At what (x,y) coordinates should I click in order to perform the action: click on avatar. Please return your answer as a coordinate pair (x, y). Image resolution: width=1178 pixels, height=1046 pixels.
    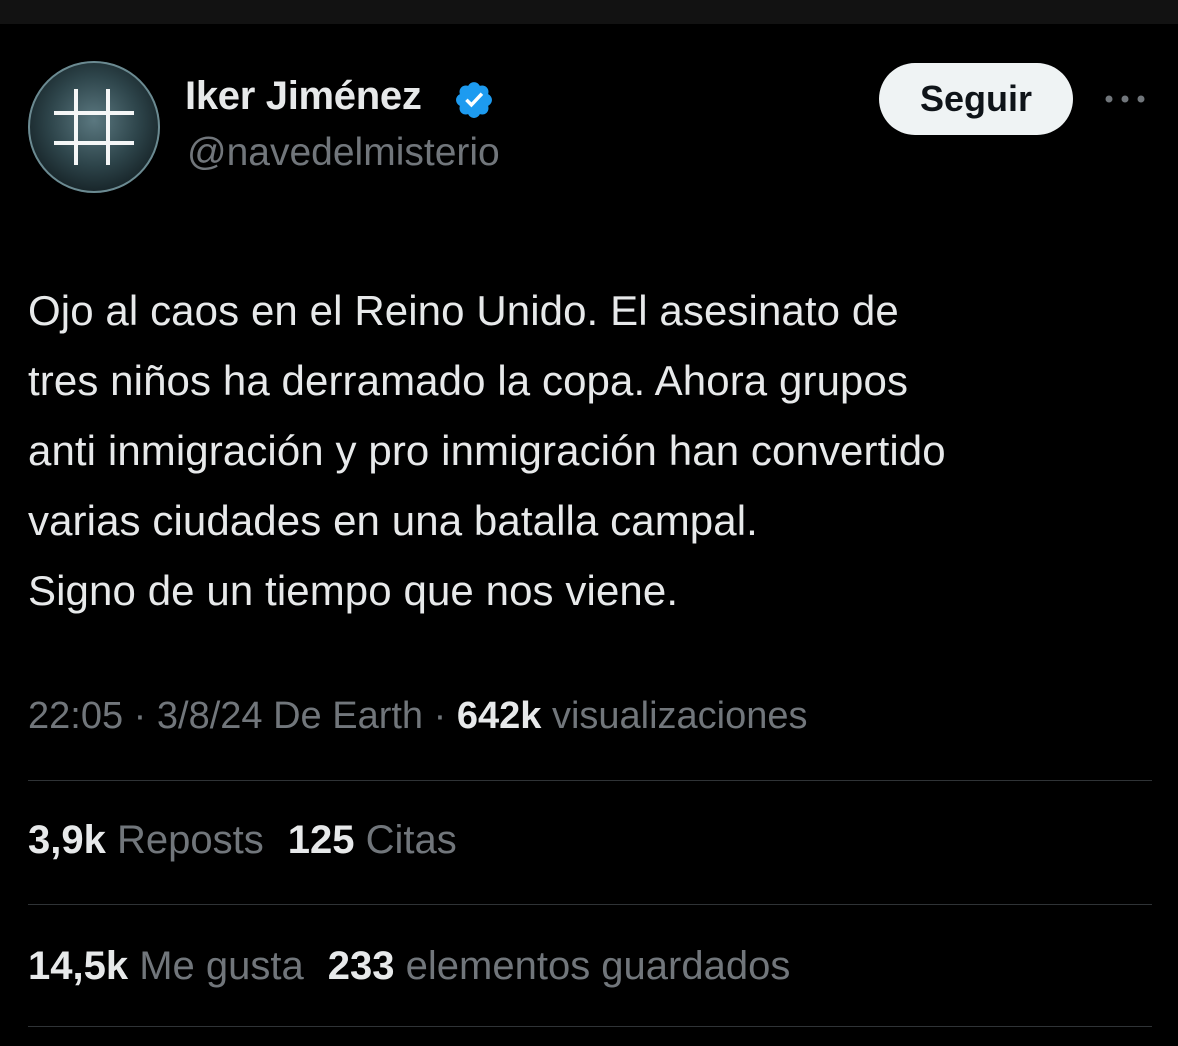
    Looking at the image, I should click on (94, 127).